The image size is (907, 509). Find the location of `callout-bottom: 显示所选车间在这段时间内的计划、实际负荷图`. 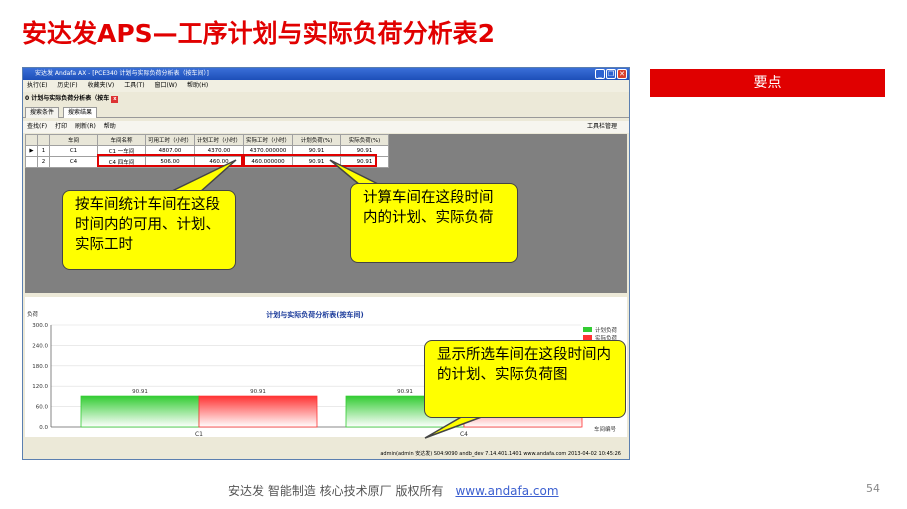

callout-bottom: 显示所选车间在这段时间内的计划、实际负荷图 is located at coordinates (525, 379).